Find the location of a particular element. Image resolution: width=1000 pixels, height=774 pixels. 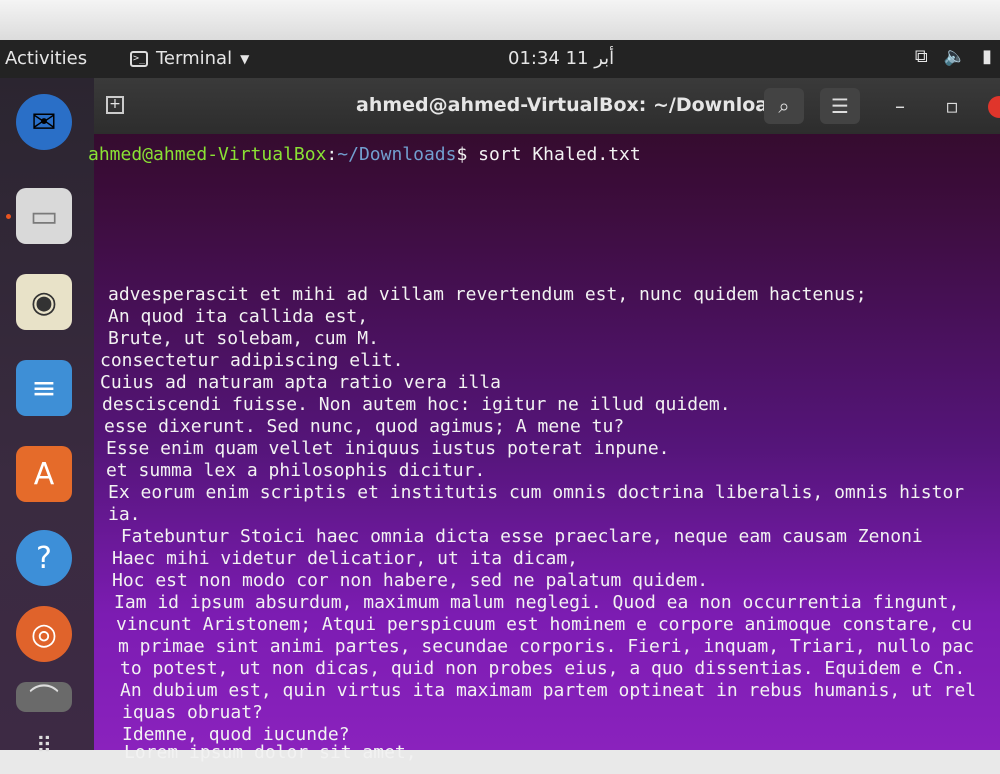

activities-button: Activities is located at coordinates (46, 58).